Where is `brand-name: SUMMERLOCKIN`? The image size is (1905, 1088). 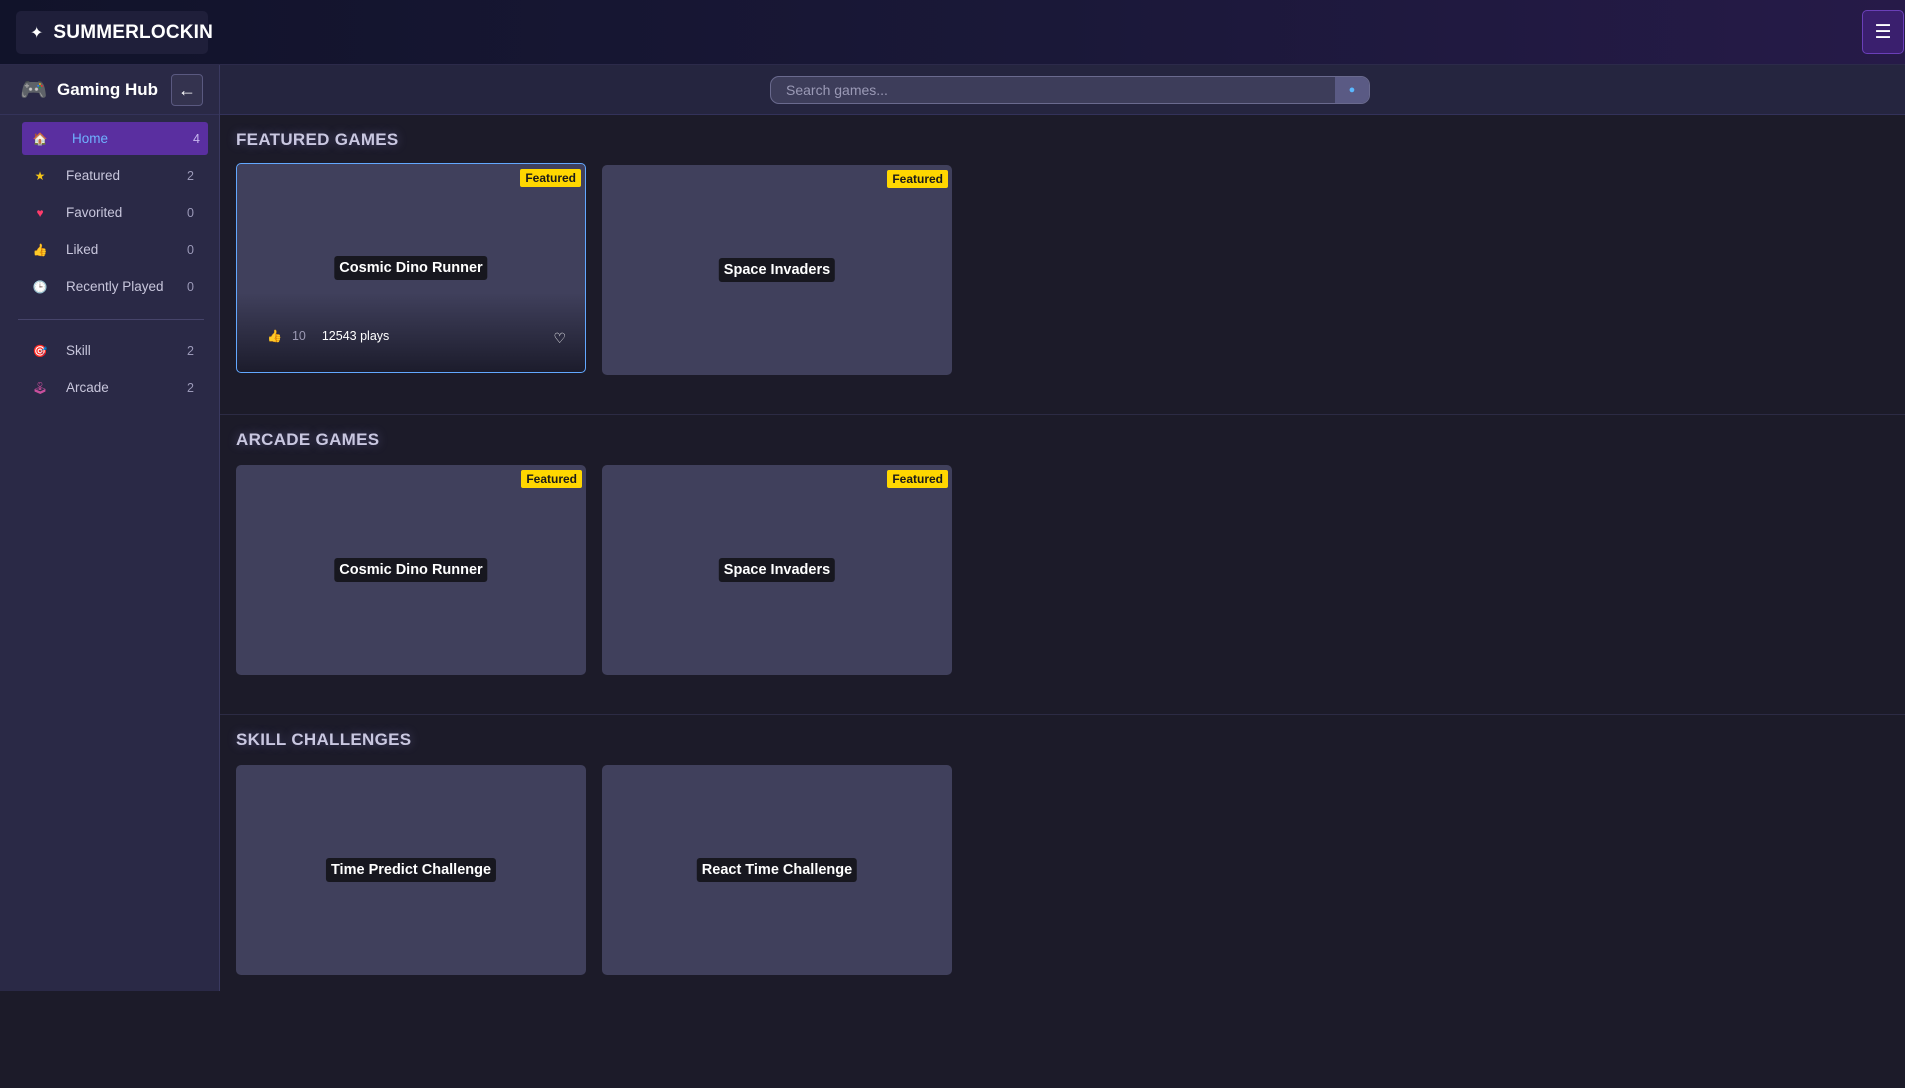 brand-name: SUMMERLOCKIN is located at coordinates (133, 32).